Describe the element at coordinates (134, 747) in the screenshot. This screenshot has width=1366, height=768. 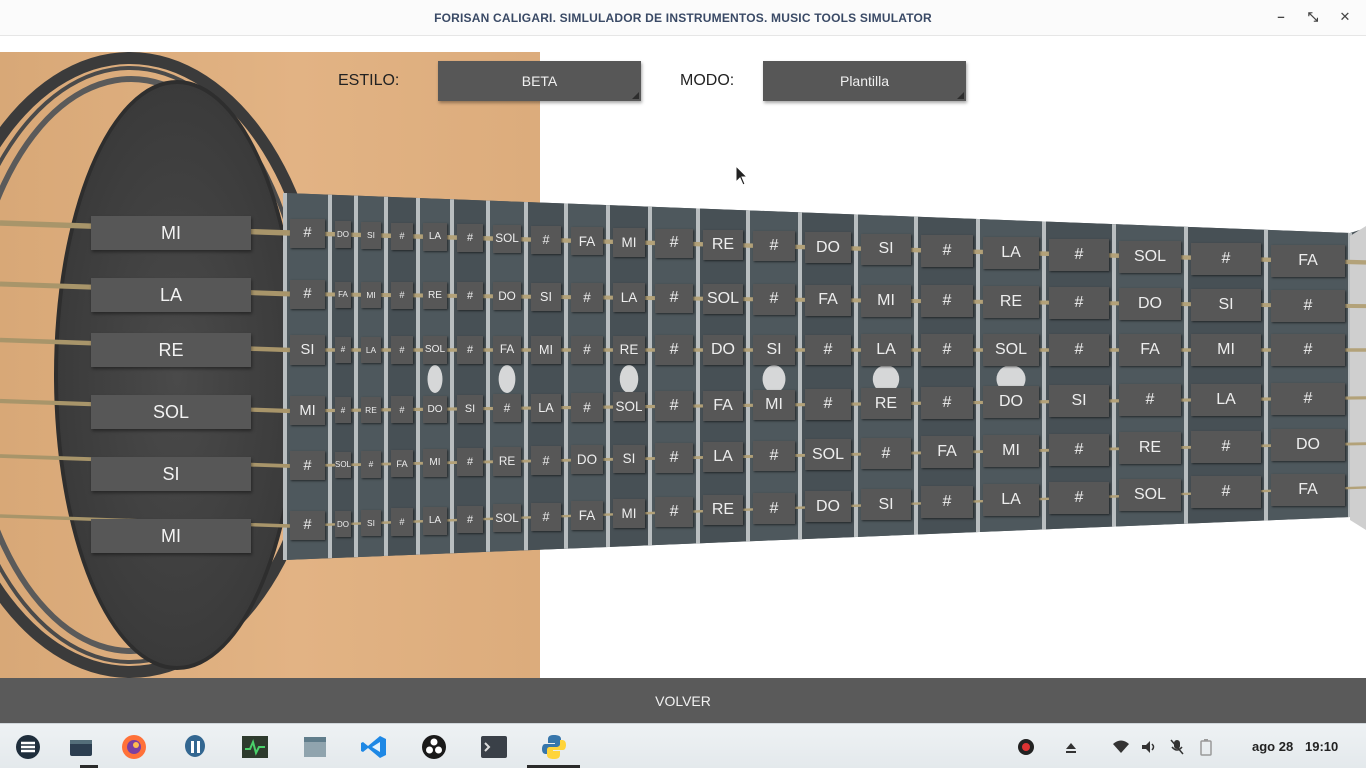
I see `firefox-icon` at that location.